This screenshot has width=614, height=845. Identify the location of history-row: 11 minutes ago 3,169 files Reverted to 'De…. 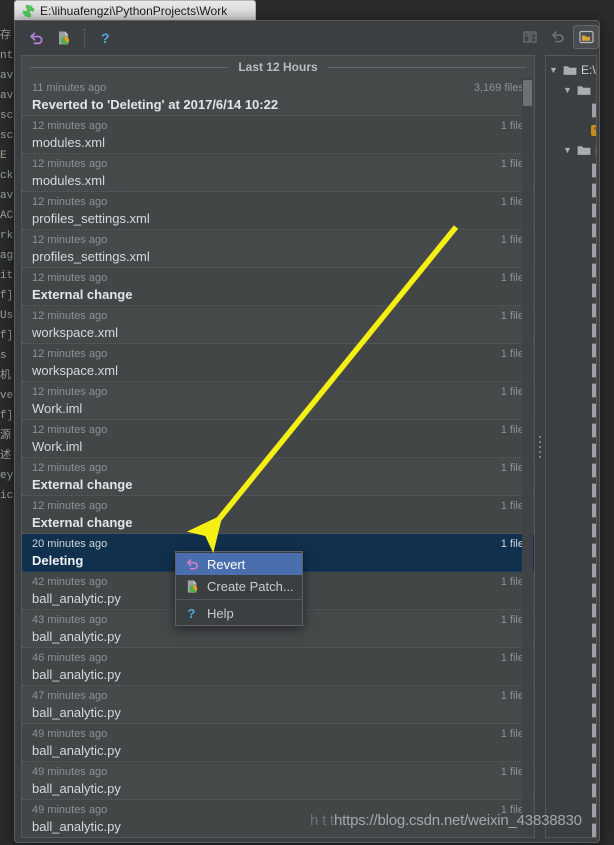
(278, 97).